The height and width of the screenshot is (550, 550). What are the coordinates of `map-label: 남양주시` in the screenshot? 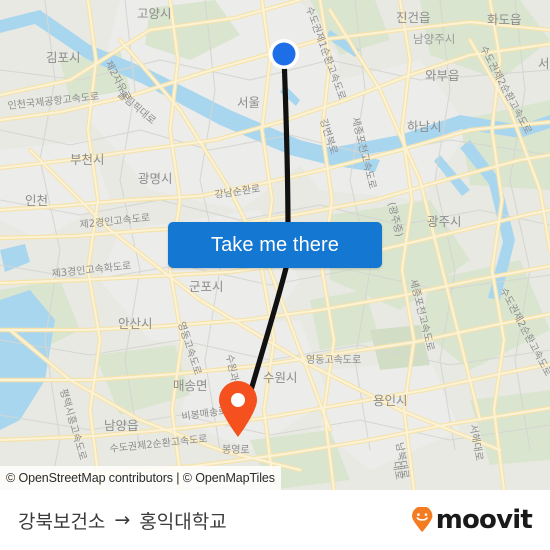 It's located at (434, 39).